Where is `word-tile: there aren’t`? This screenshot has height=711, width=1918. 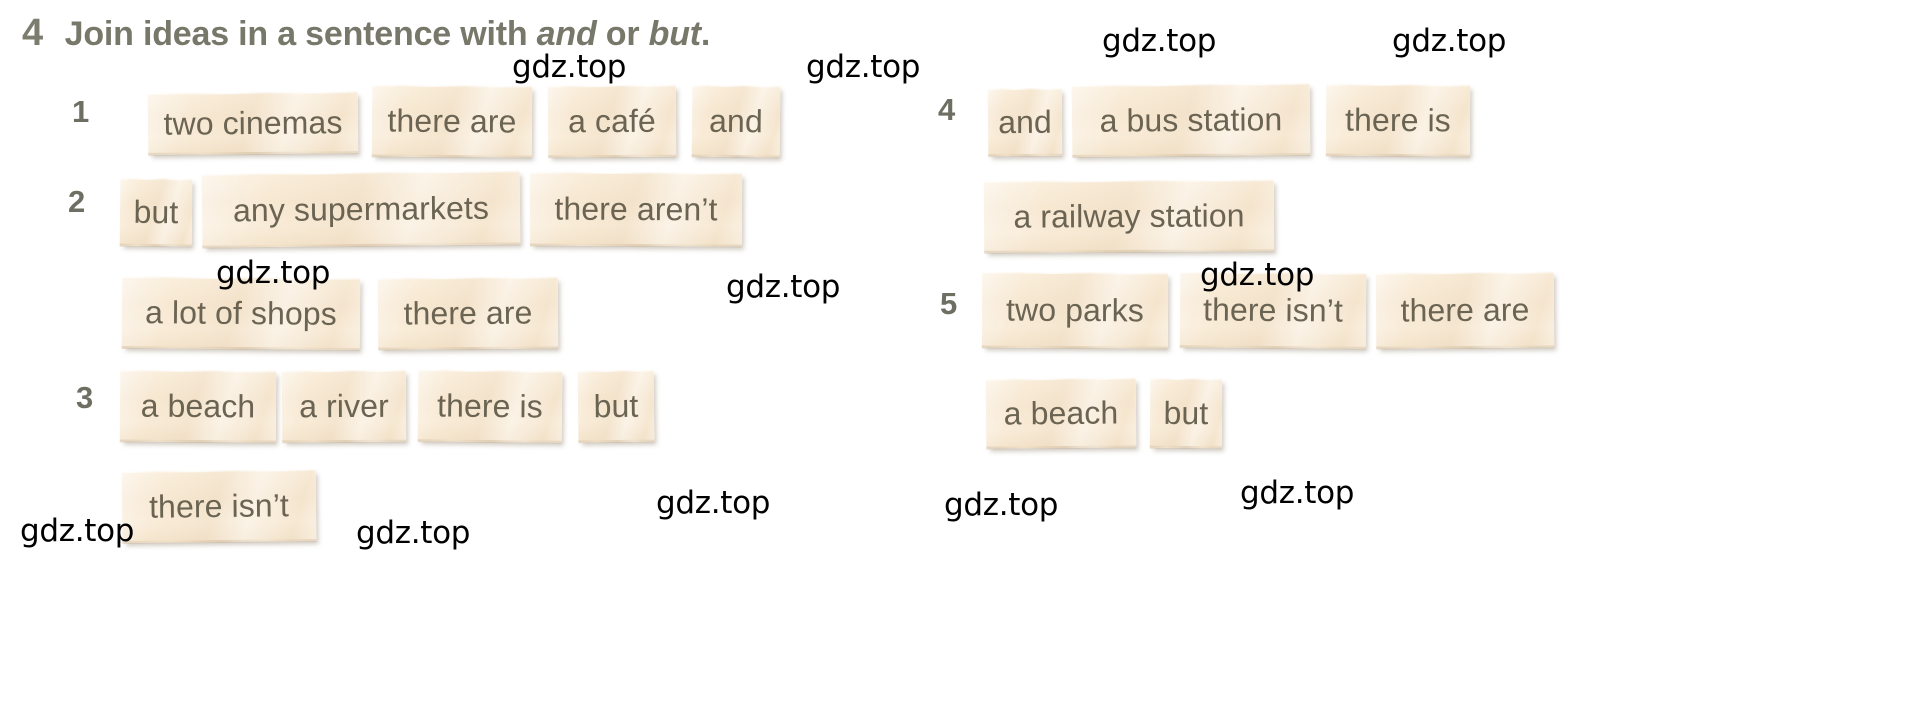 word-tile: there aren’t is located at coordinates (636, 209).